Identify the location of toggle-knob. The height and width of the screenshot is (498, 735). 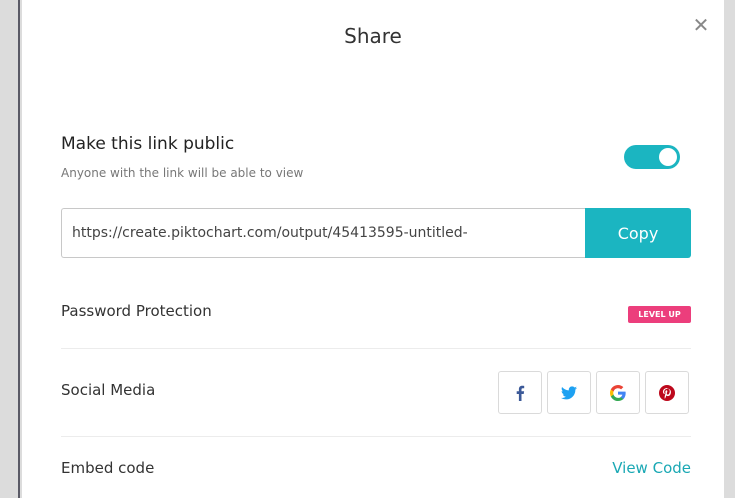
(668, 157).